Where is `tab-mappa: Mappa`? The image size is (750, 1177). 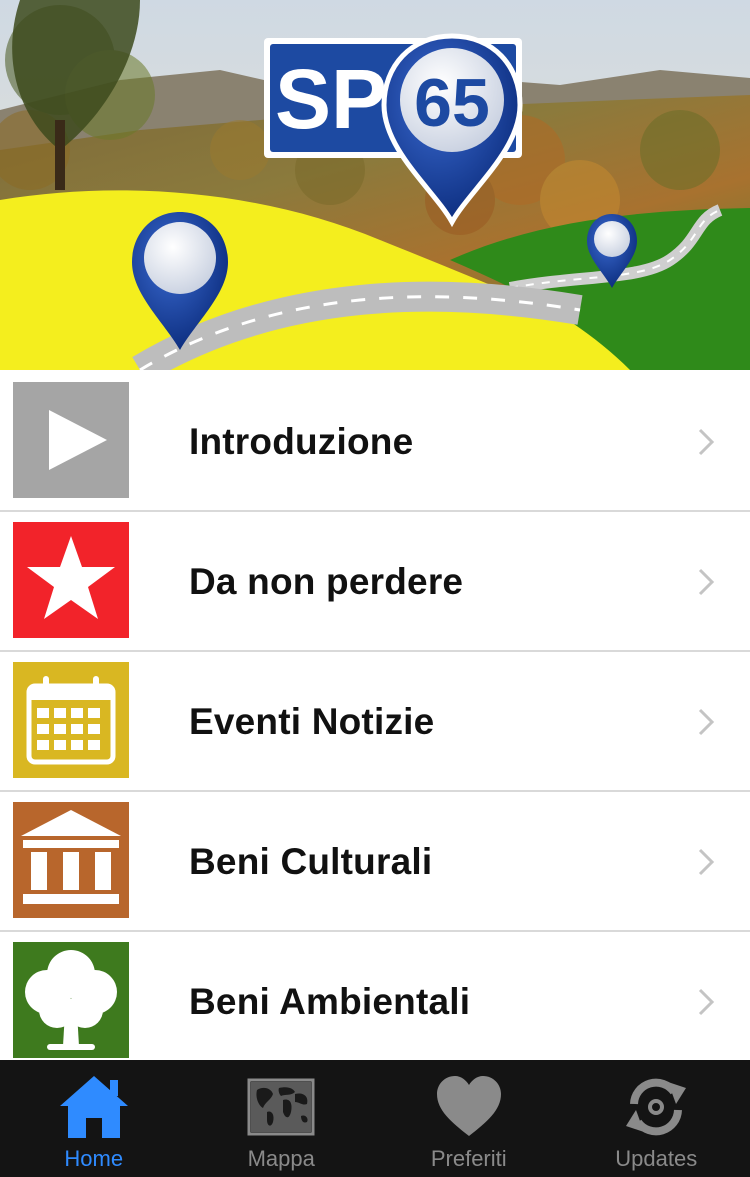
tab-mappa: Mappa is located at coordinates (282, 1118).